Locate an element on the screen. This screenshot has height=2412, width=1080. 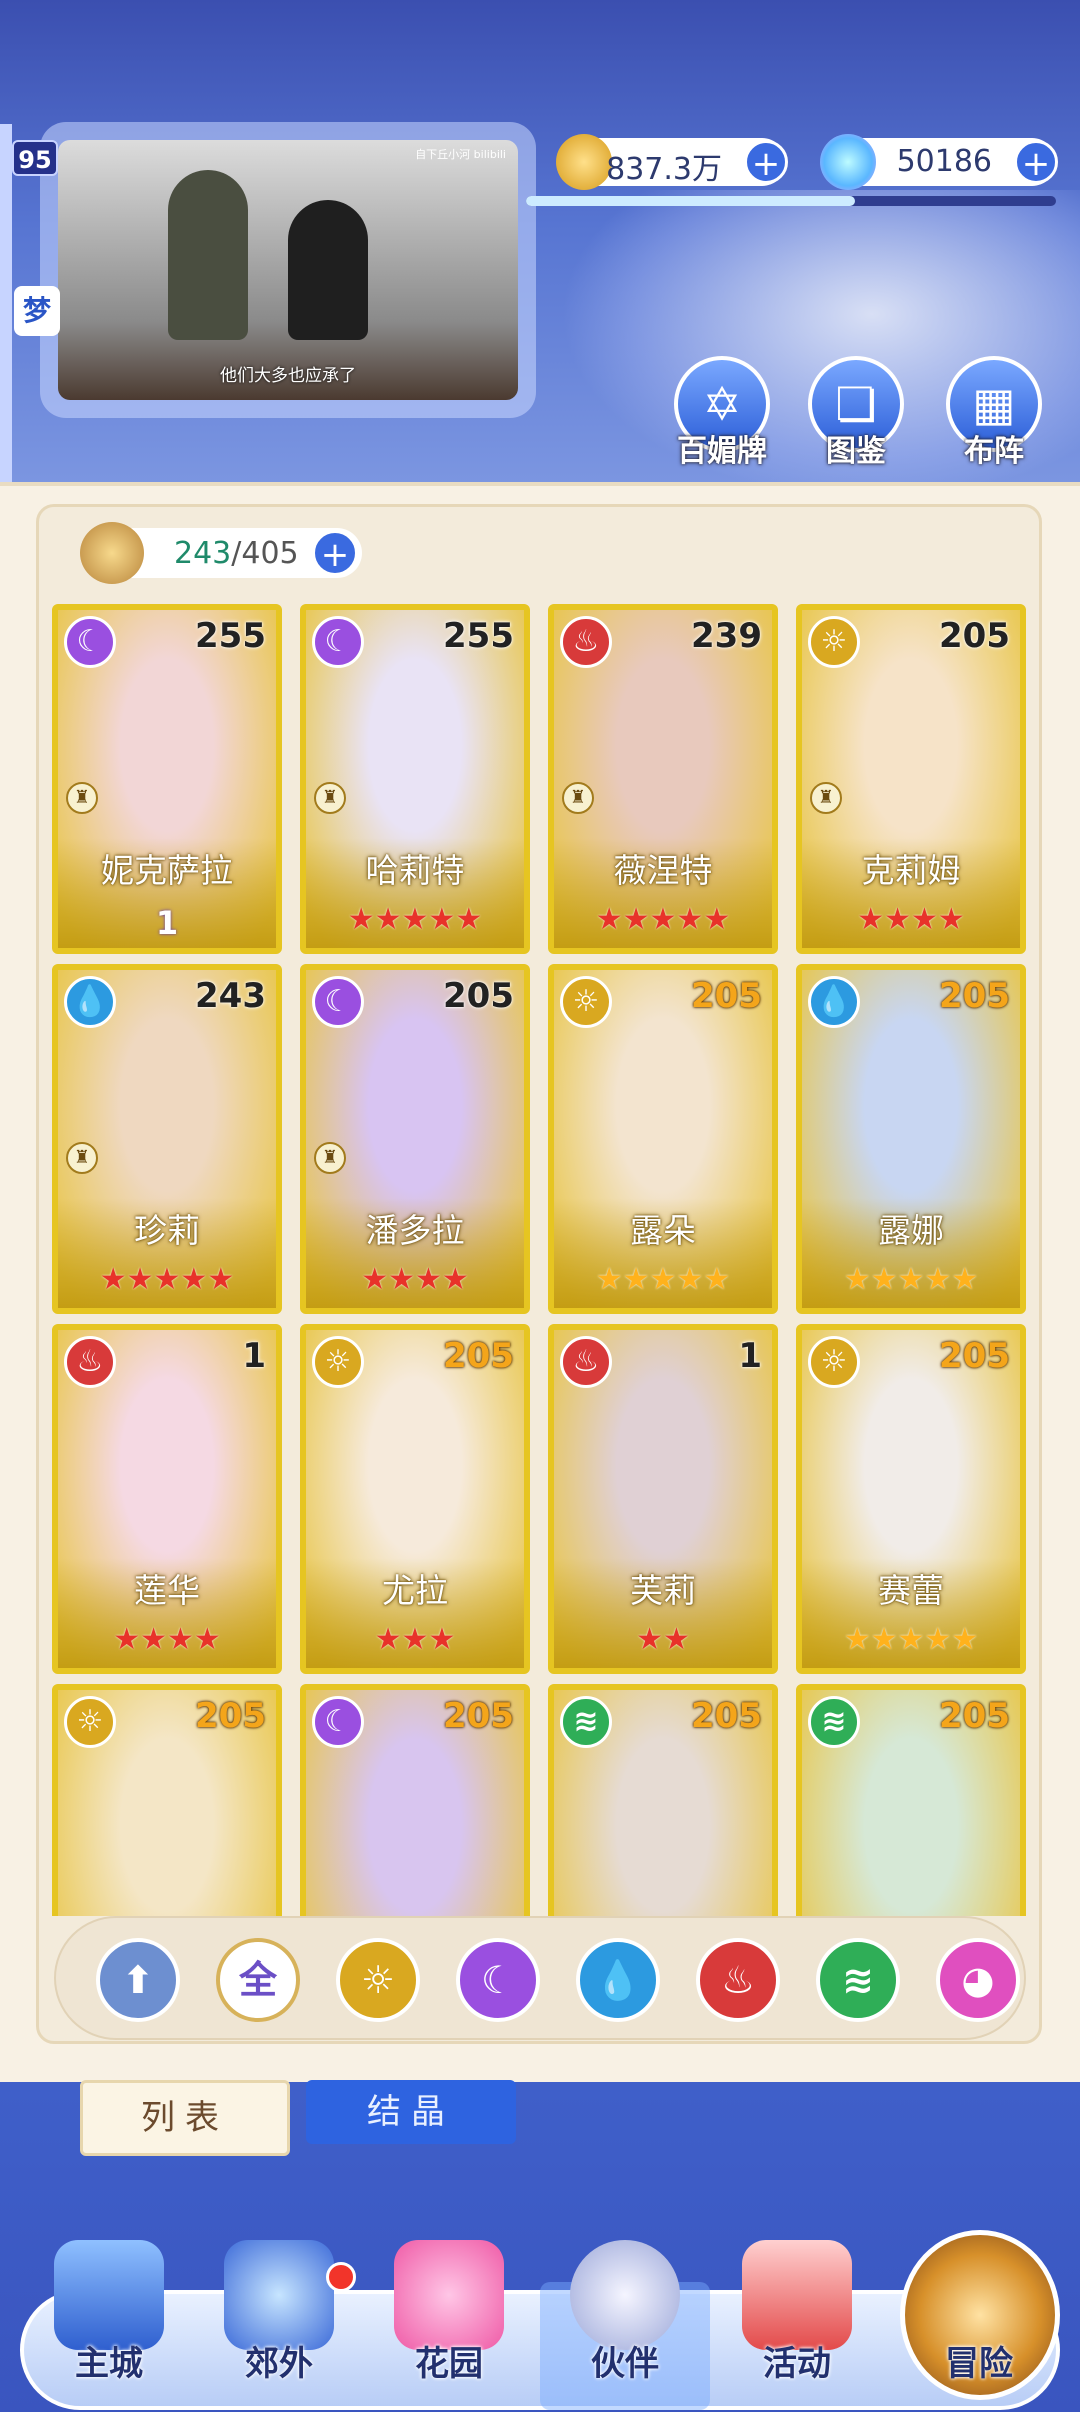
player-level-badge: 95 is located at coordinates (35, 158).